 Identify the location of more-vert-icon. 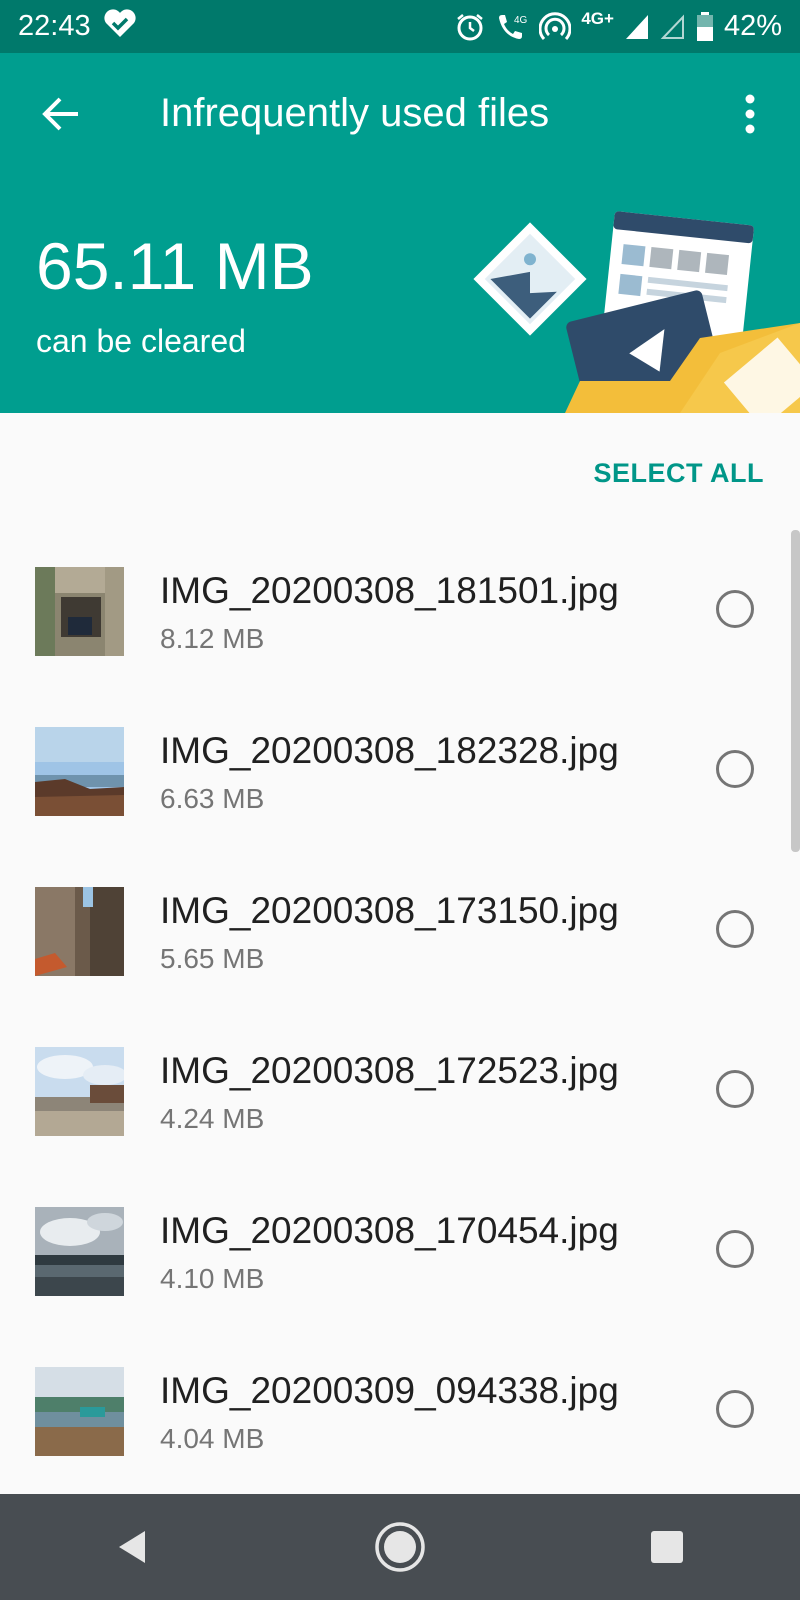
(750, 114).